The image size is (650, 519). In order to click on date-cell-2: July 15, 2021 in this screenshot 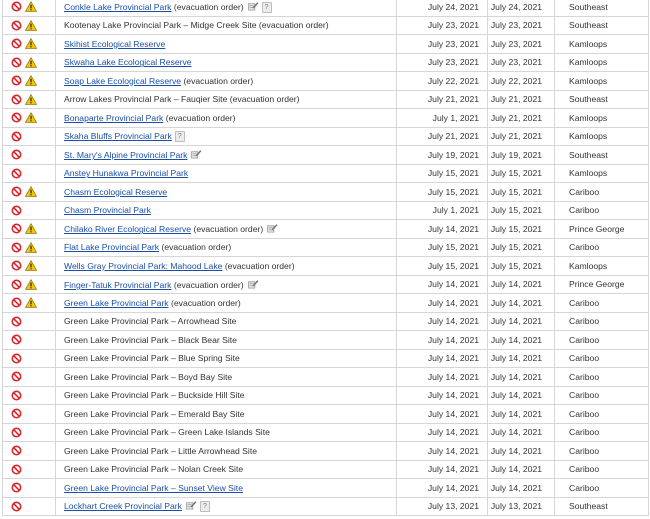, I will do `click(521, 266)`.